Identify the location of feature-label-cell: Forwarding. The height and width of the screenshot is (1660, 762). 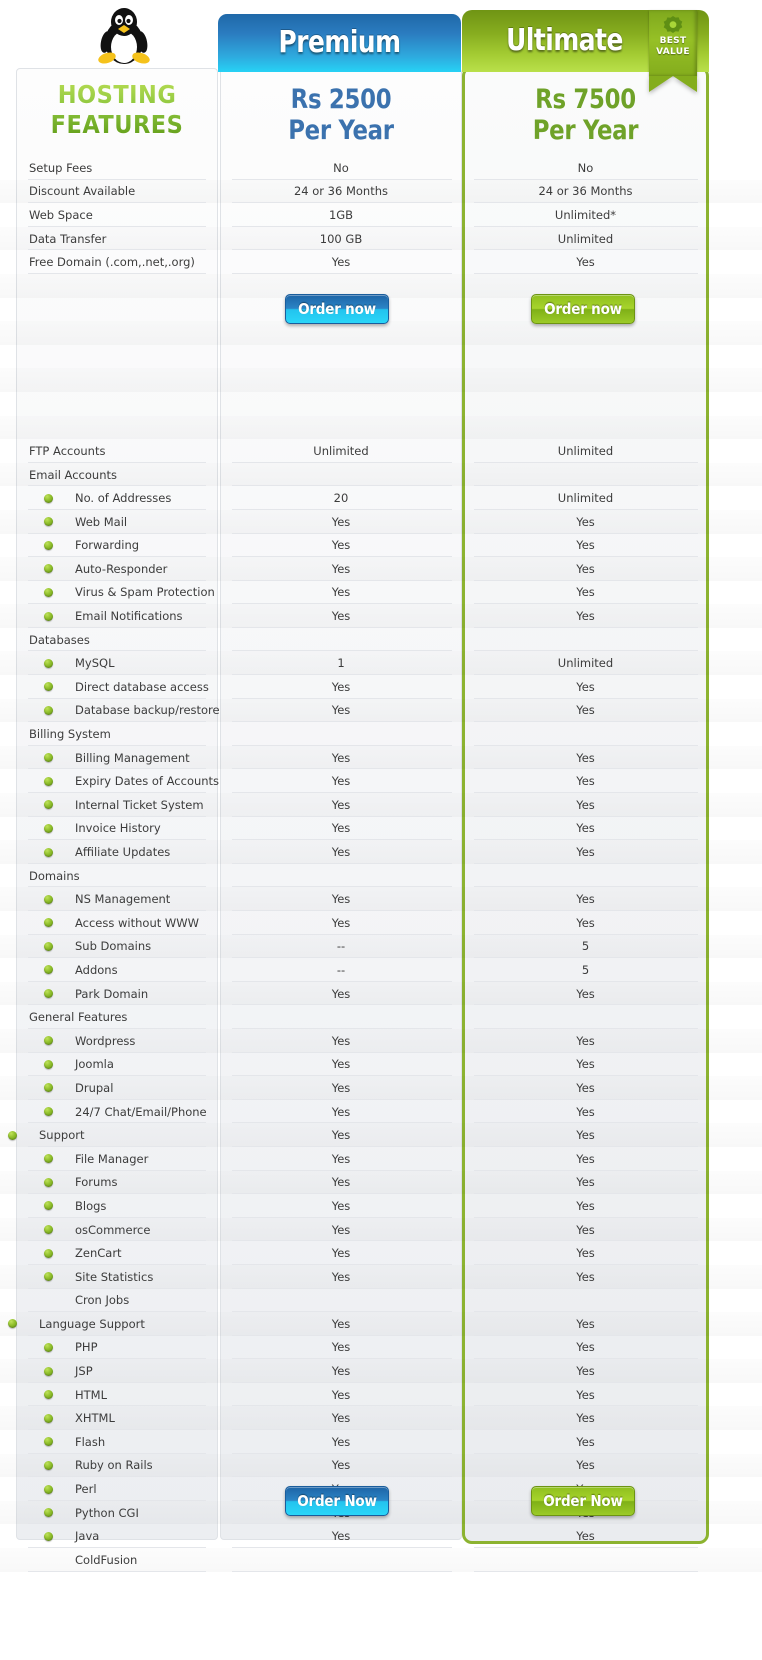
(91, 546).